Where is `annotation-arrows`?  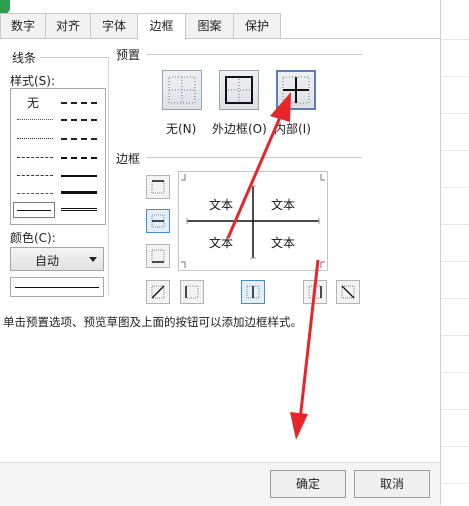
annotation-arrows is located at coordinates (273, 266).